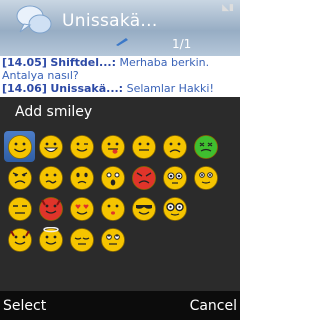 This screenshot has height=320, width=320. I want to click on grin-icon, so click(50, 146).